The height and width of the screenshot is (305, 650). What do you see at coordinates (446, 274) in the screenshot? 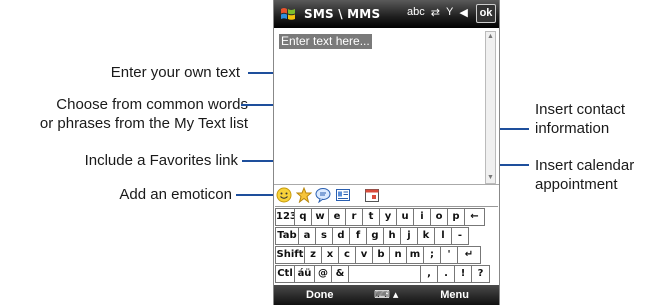
I see `key-period: .` at bounding box center [446, 274].